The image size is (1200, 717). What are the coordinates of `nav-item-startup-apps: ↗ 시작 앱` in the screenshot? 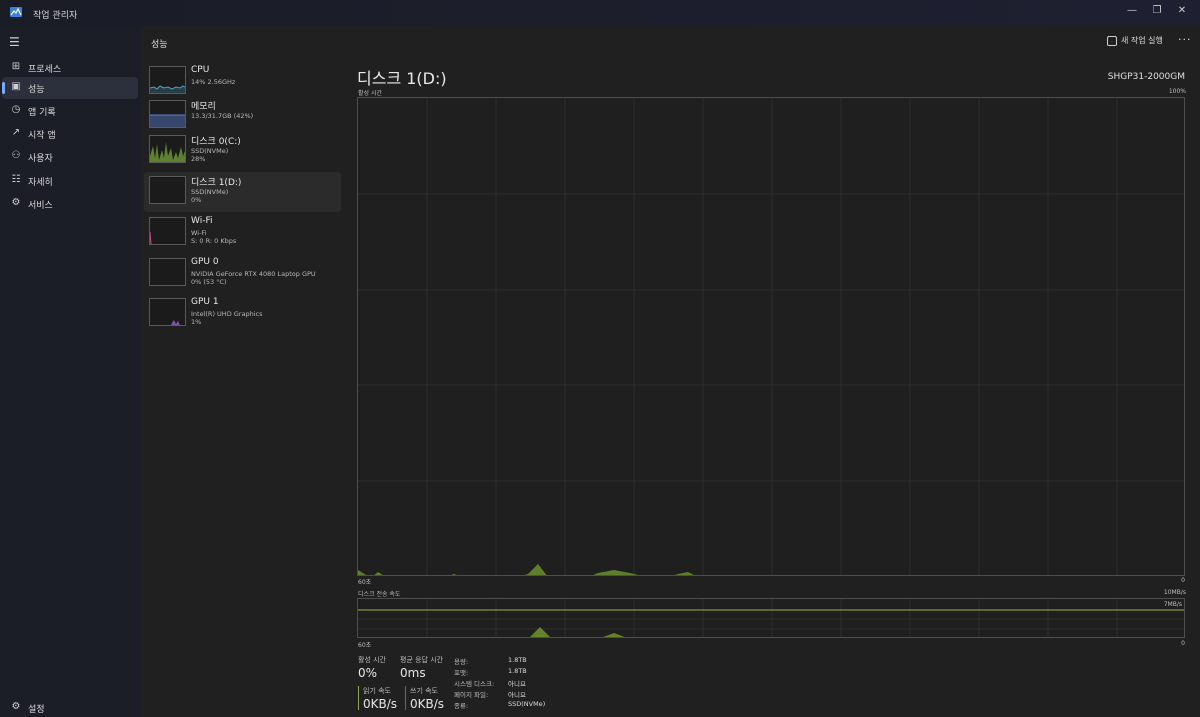 It's located at (70, 134).